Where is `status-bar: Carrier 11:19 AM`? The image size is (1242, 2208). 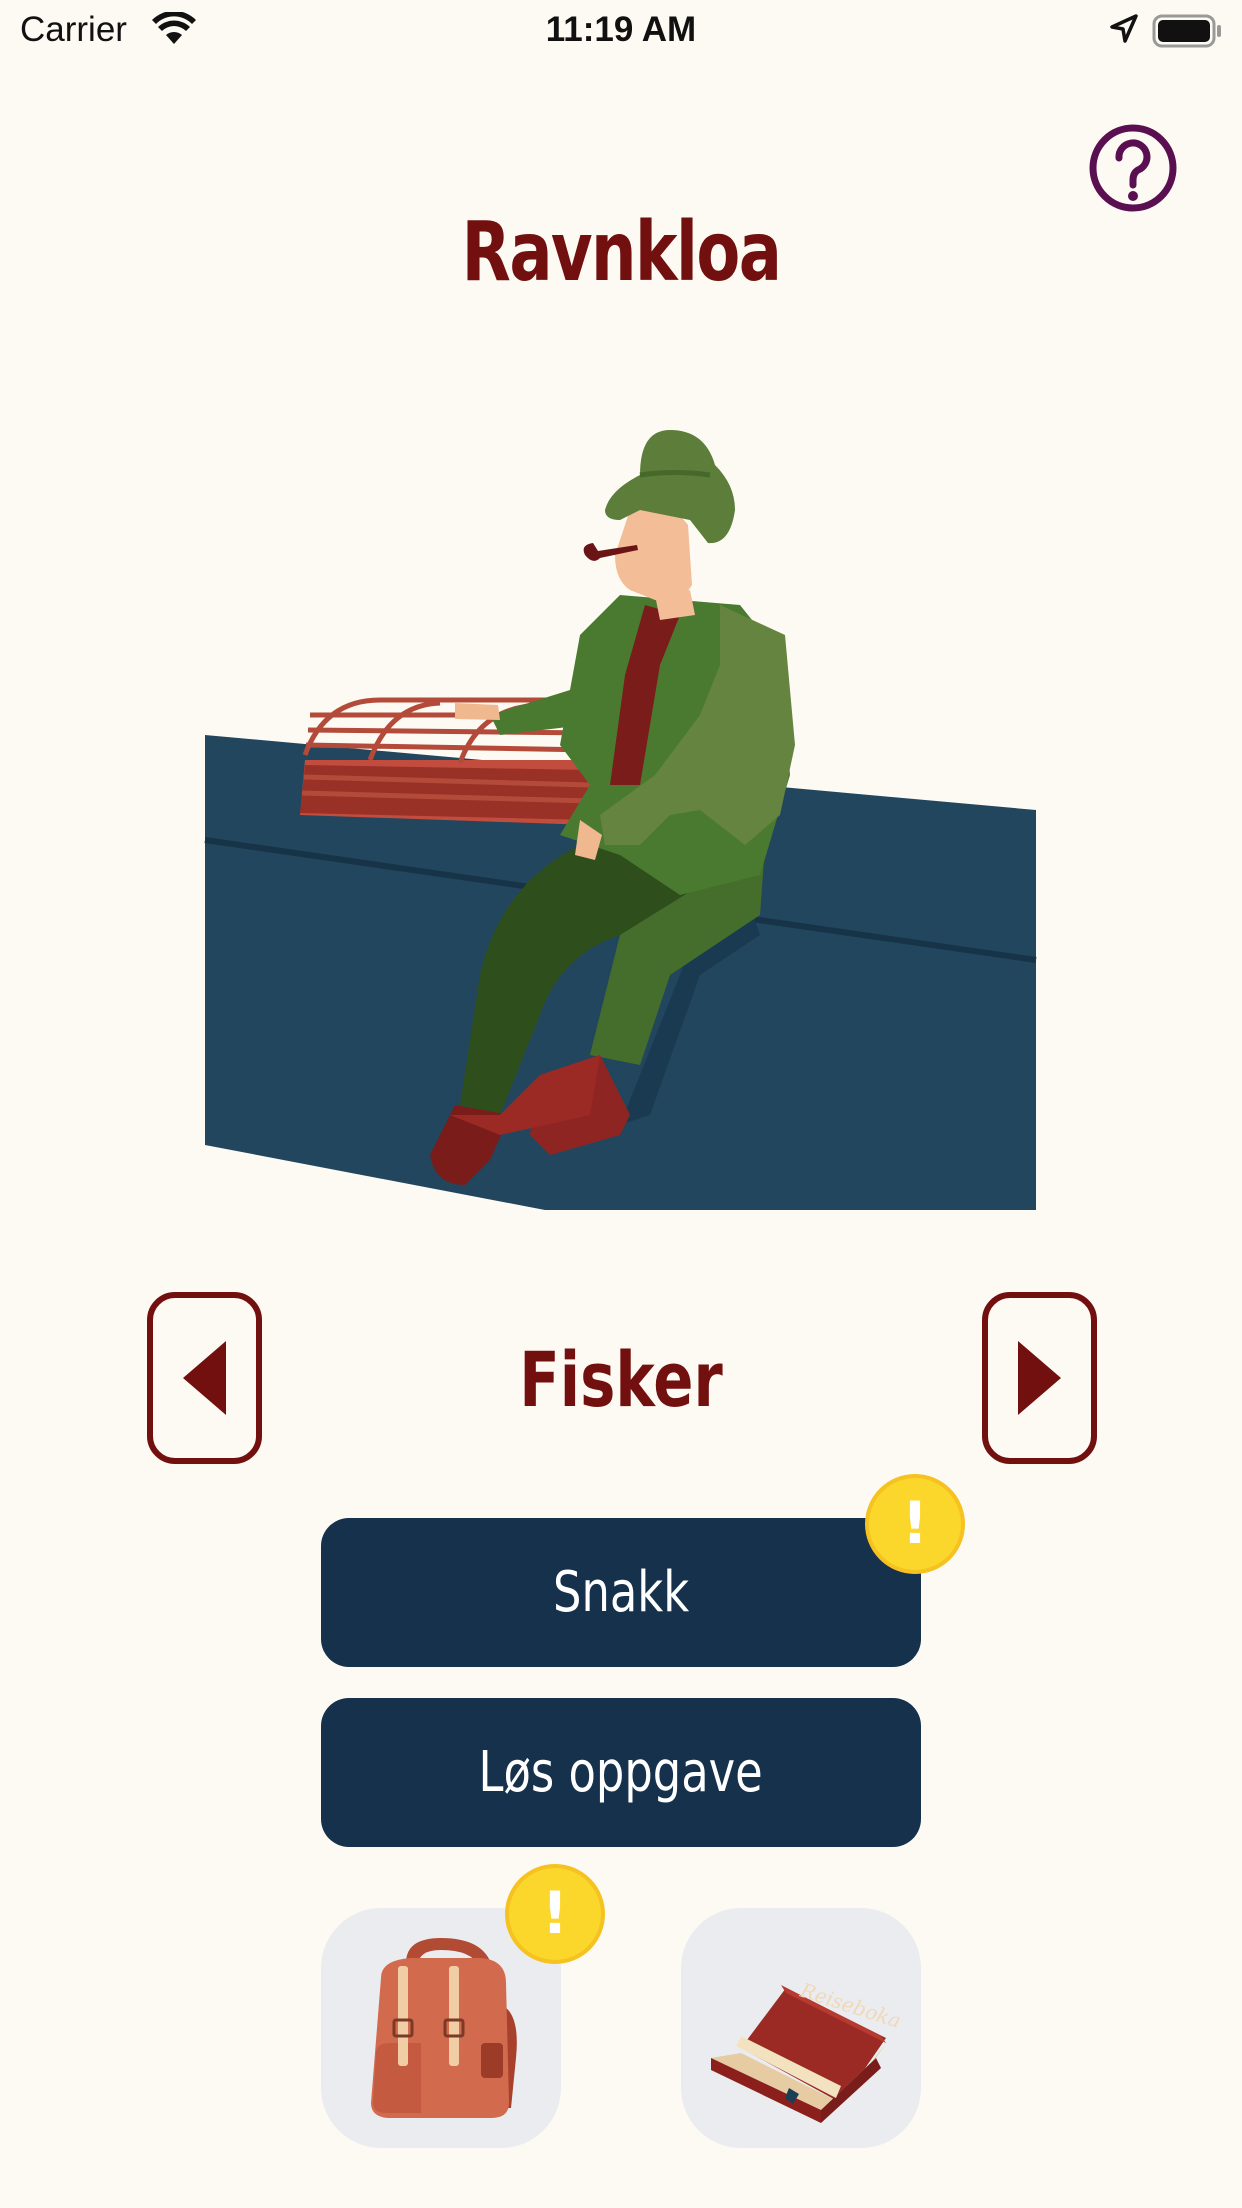
status-bar: Carrier 11:19 AM is located at coordinates (621, 30).